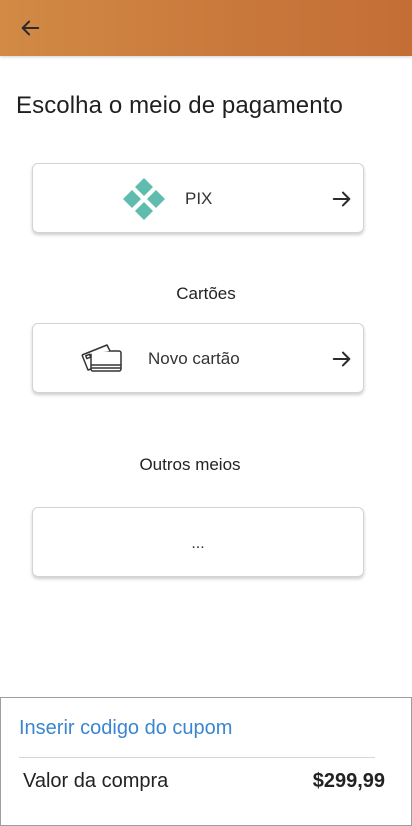  I want to click on app-bar, so click(206, 28).